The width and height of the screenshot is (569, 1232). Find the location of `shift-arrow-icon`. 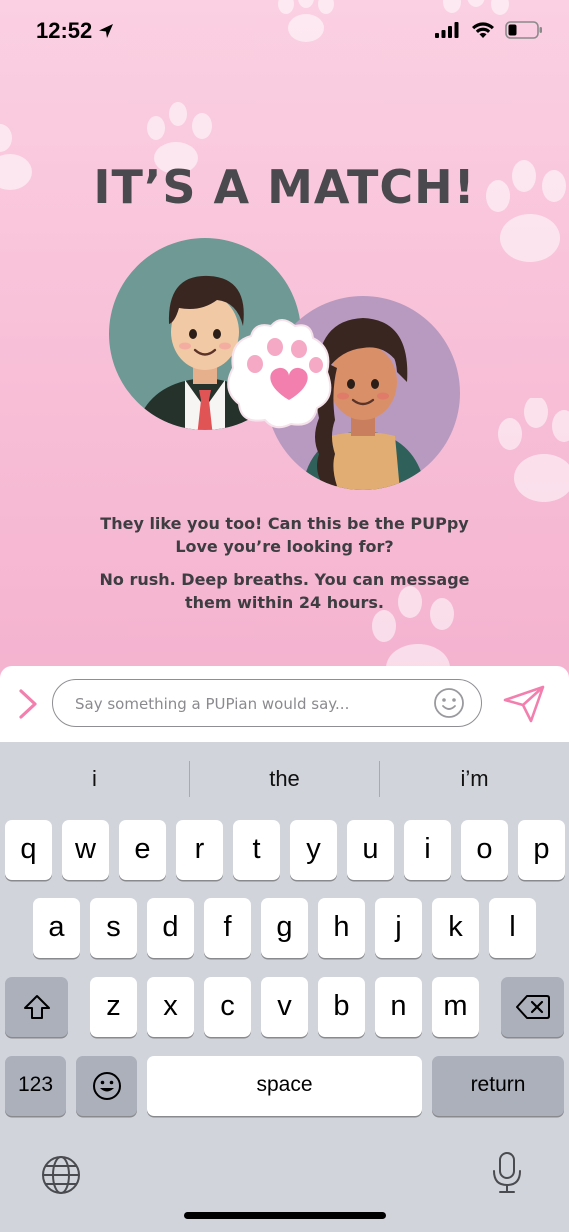

shift-arrow-icon is located at coordinates (36, 1007).